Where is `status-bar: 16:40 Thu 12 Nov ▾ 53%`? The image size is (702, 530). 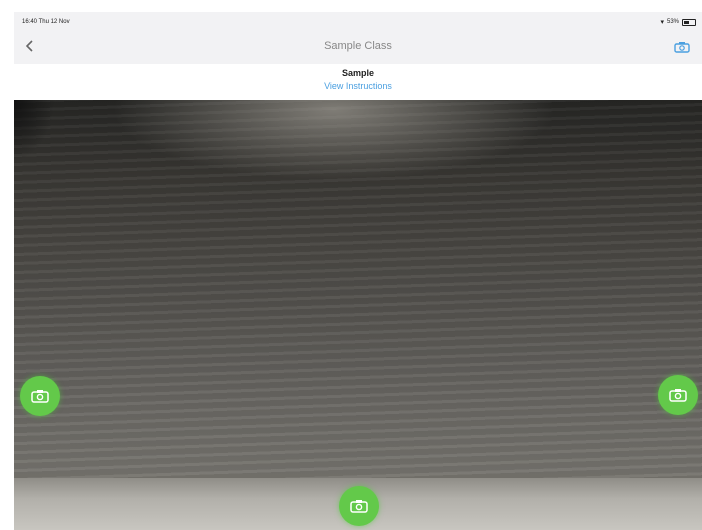
status-bar: 16:40 Thu 12 Nov ▾ 53% is located at coordinates (358, 21).